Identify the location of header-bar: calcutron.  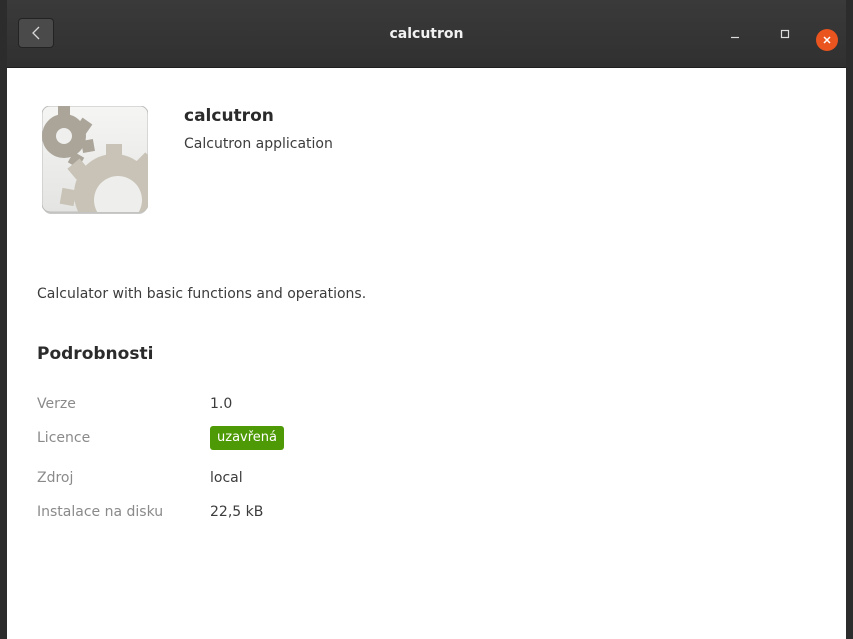
(426, 34).